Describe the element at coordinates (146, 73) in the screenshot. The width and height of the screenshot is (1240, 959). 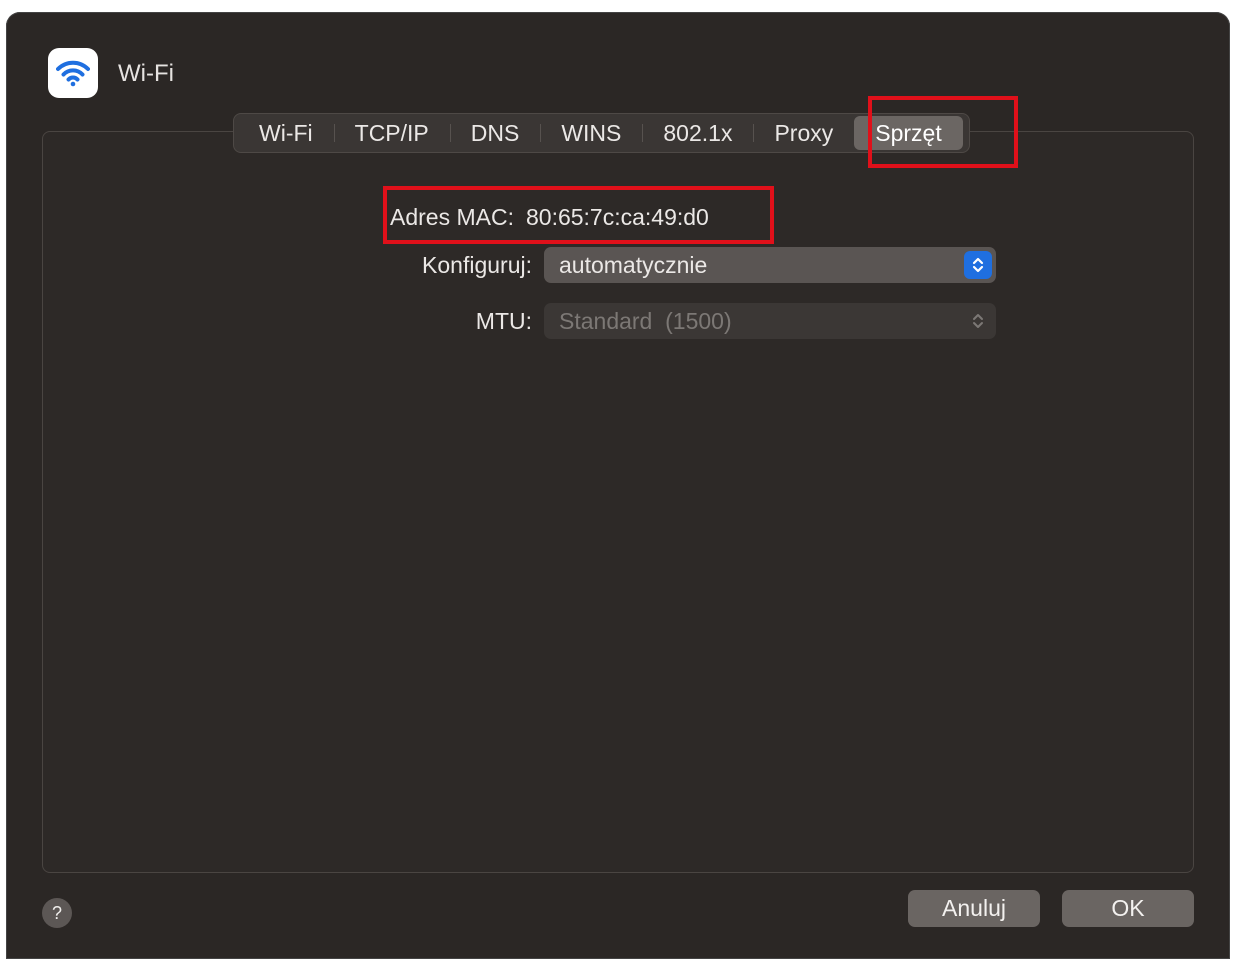
I see `window-title: Wi-Fi` at that location.